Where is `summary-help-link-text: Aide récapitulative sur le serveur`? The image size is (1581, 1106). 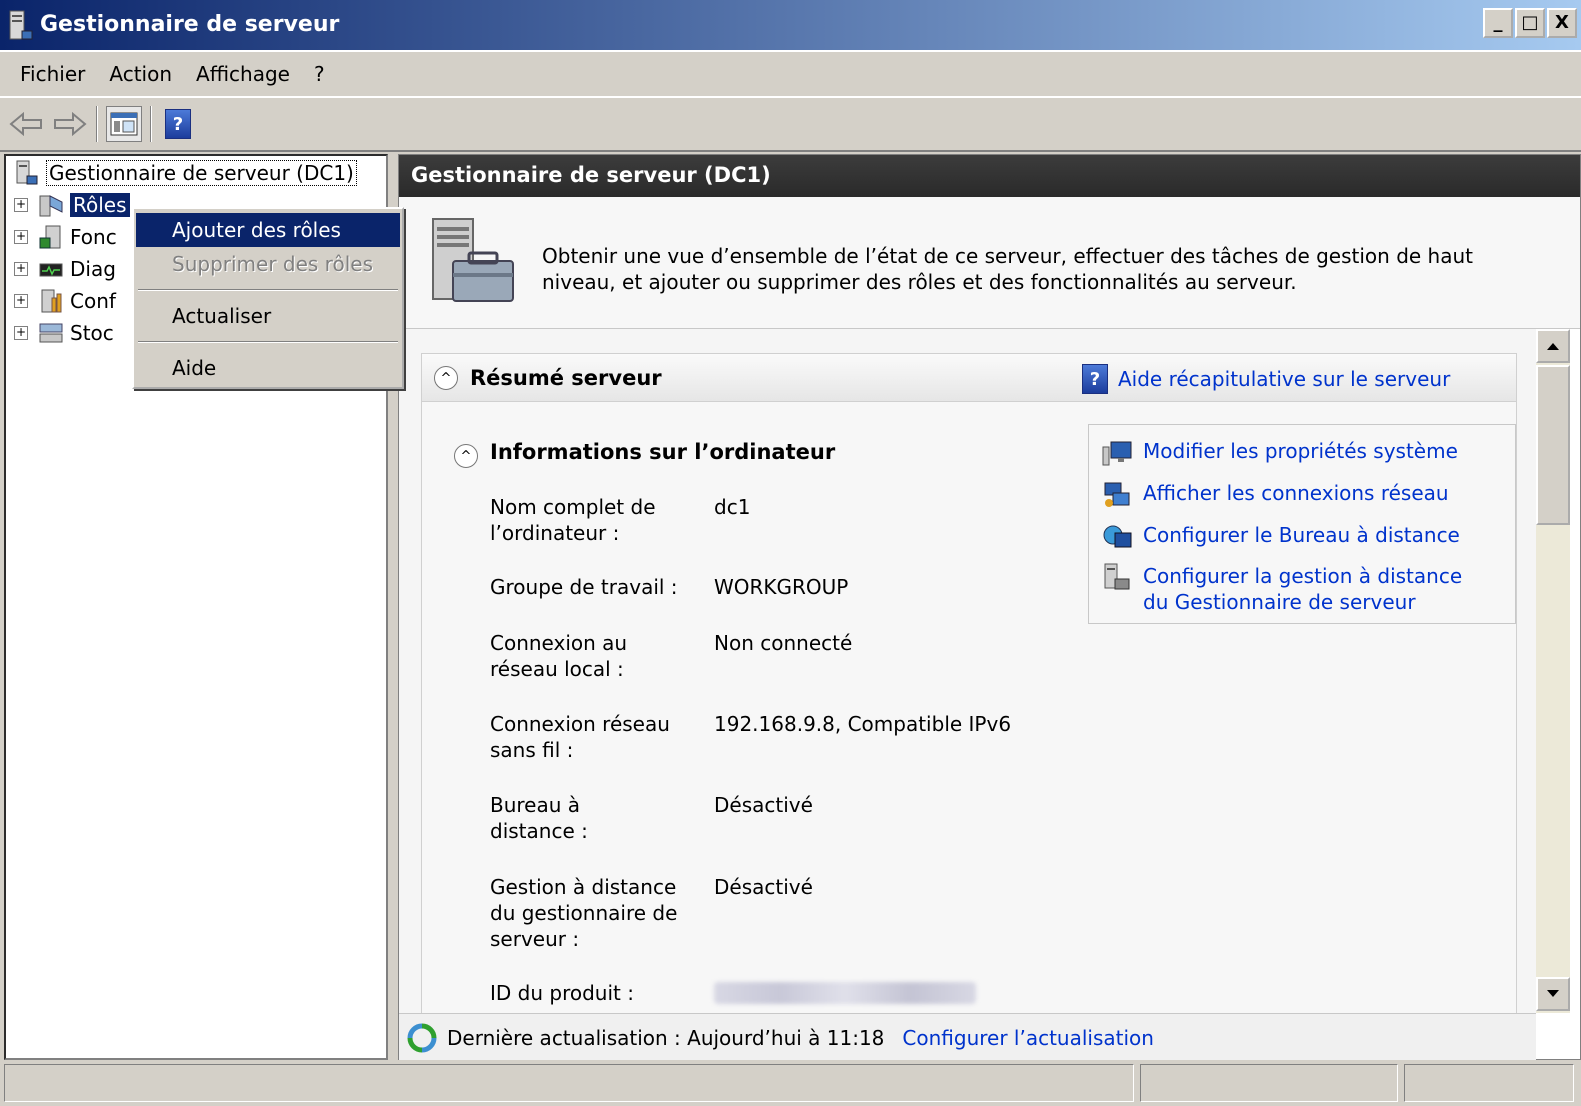 summary-help-link-text: Aide récapitulative sur le serveur is located at coordinates (1284, 379).